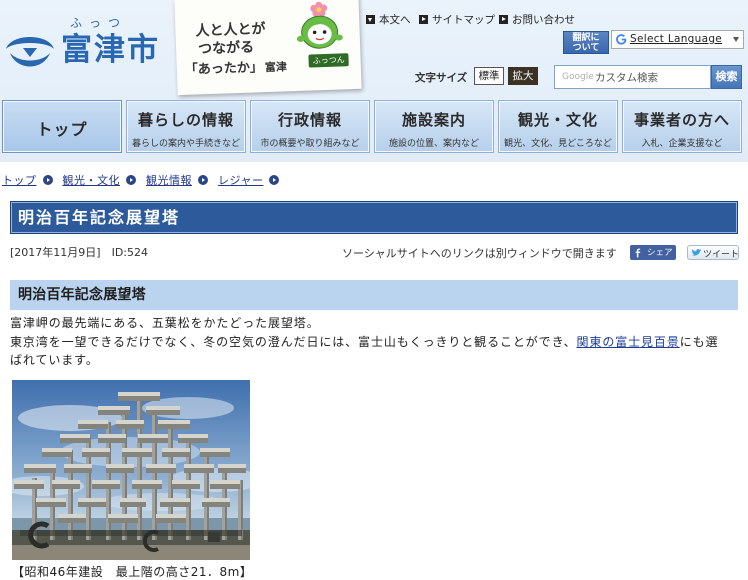  I want to click on font-size-large-button: 拡大, so click(523, 76).